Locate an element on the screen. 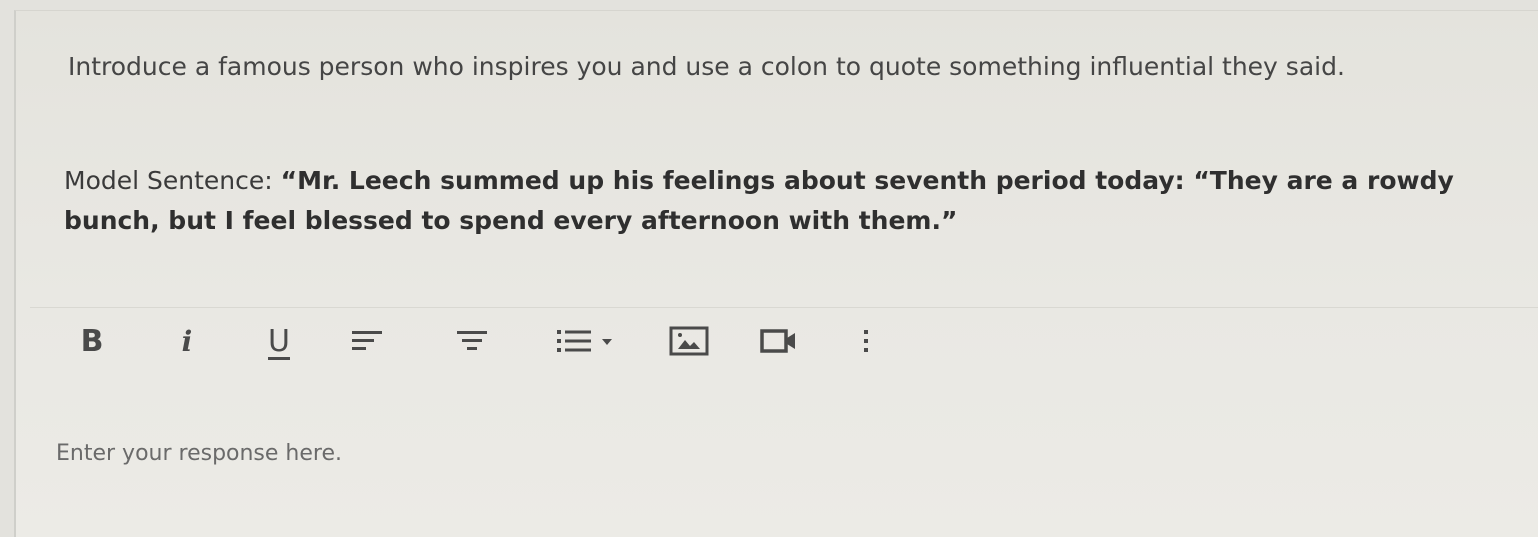  align-left-icon is located at coordinates (367, 340).